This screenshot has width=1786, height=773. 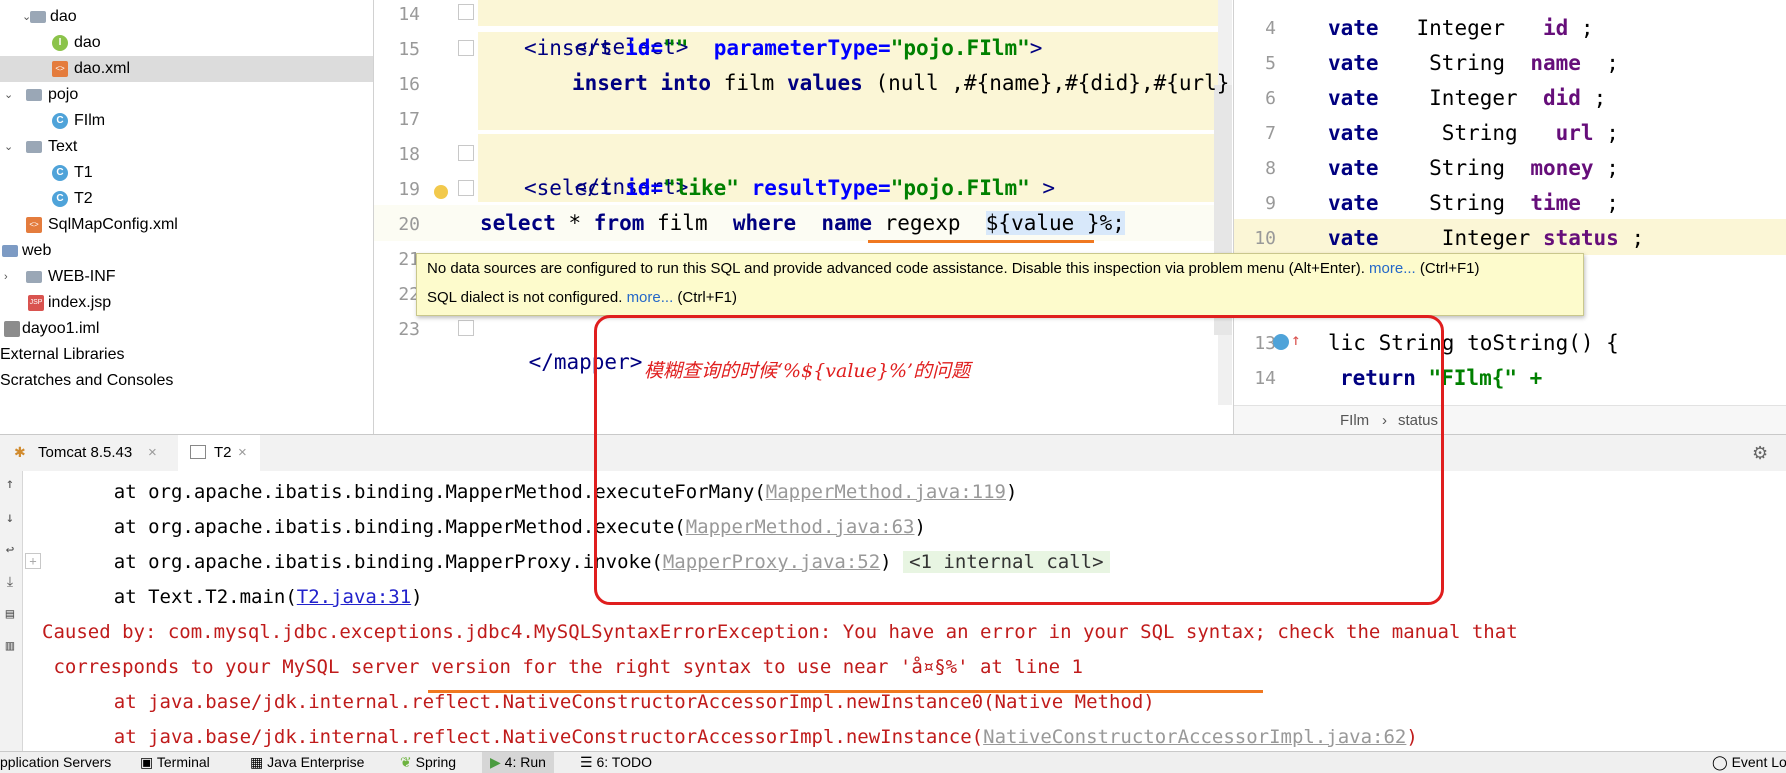 What do you see at coordinates (186, 95) in the screenshot?
I see `tree-item-pojo-folder: ⌄ pojo` at bounding box center [186, 95].